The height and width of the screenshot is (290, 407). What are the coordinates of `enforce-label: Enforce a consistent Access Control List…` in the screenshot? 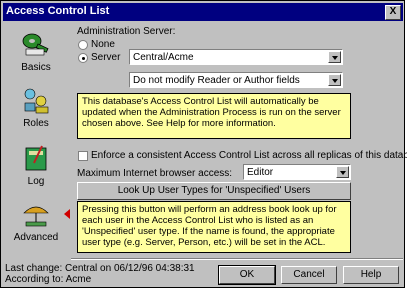 It's located at (249, 155).